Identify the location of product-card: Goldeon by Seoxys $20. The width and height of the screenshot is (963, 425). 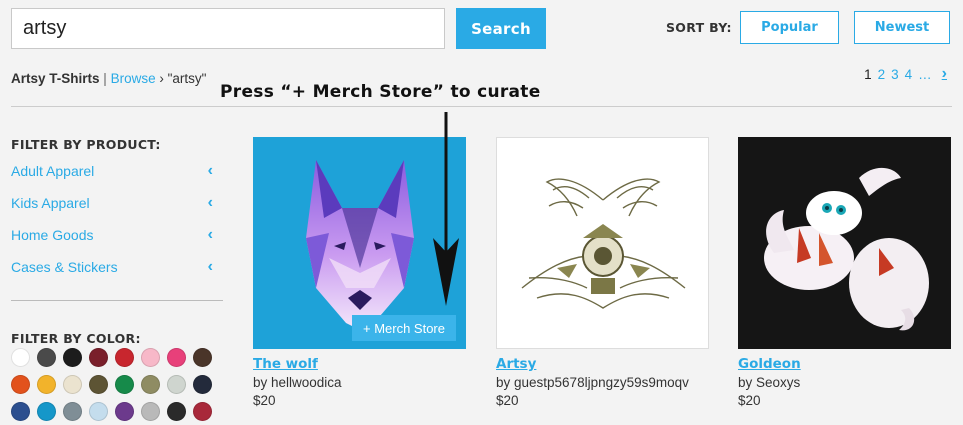
(844, 272).